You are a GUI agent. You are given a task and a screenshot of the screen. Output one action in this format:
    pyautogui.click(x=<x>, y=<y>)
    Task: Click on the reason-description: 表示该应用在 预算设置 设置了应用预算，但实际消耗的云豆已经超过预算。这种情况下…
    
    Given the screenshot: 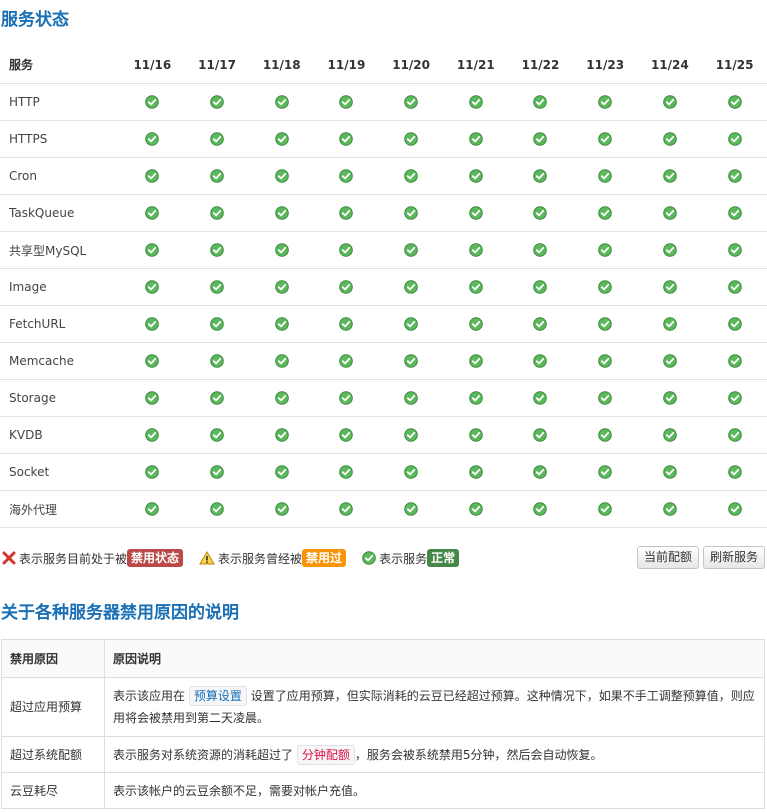 What is the action you would take?
    pyautogui.click(x=434, y=707)
    